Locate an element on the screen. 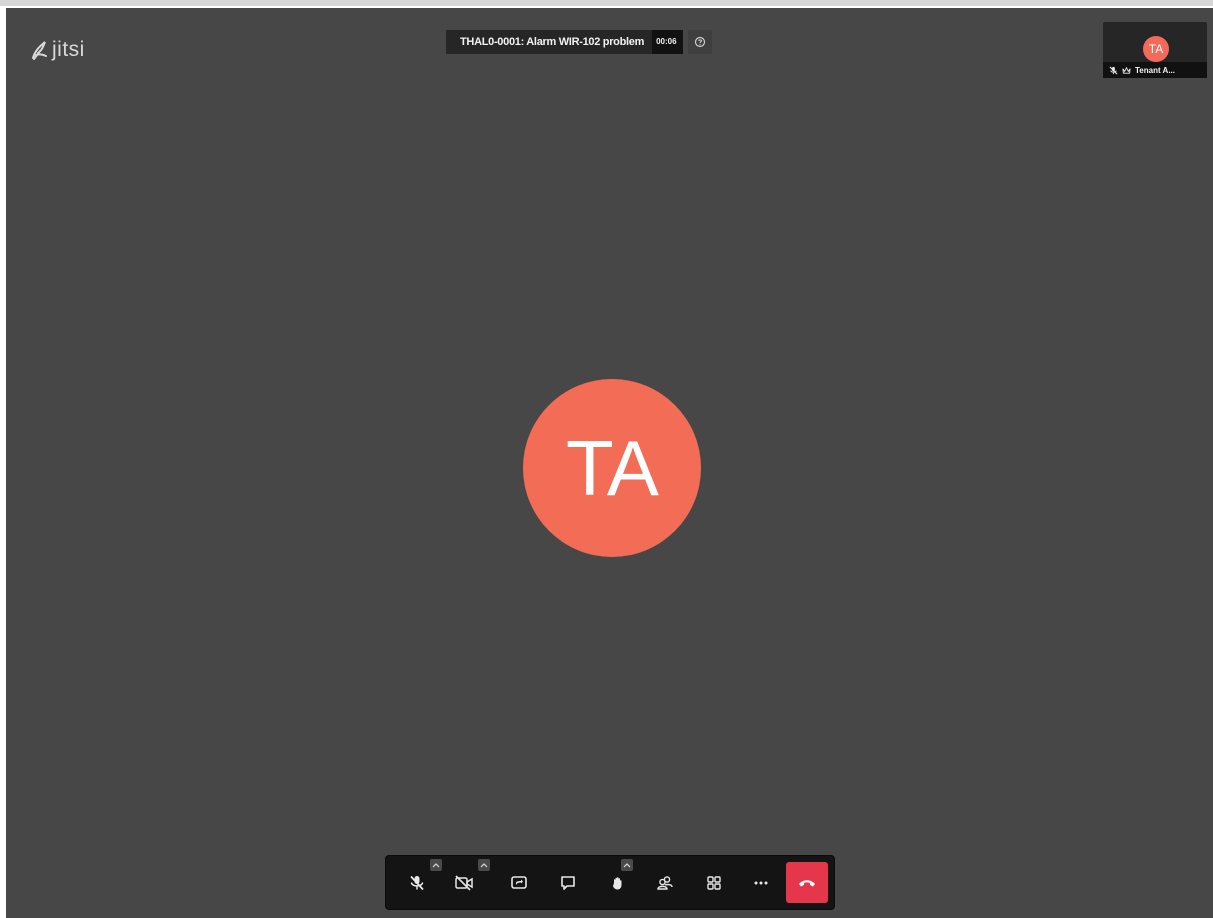  more-actions-button is located at coordinates (761, 883).